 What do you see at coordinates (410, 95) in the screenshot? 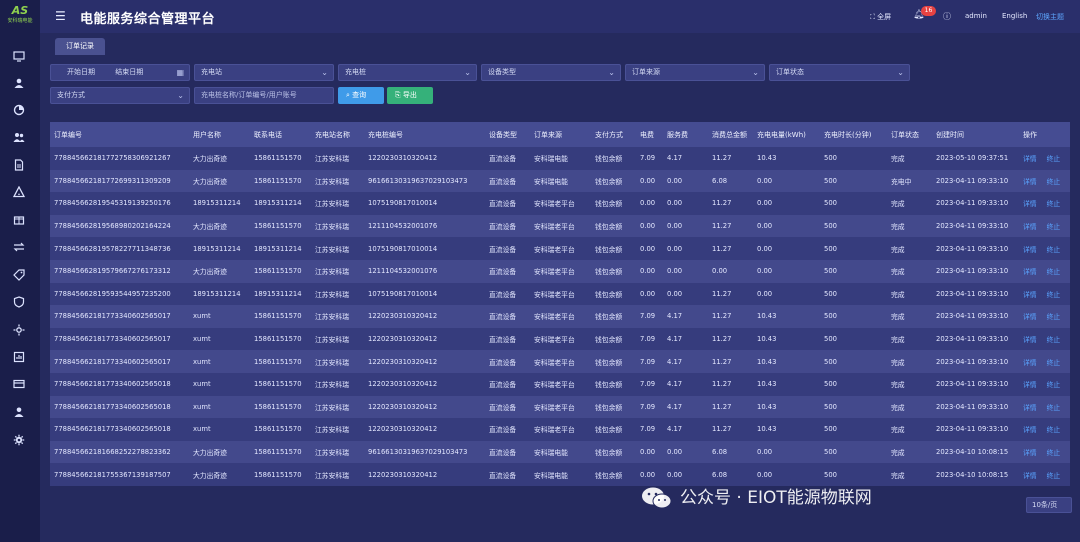
I see `export-button: ⎘ 导出` at bounding box center [410, 95].